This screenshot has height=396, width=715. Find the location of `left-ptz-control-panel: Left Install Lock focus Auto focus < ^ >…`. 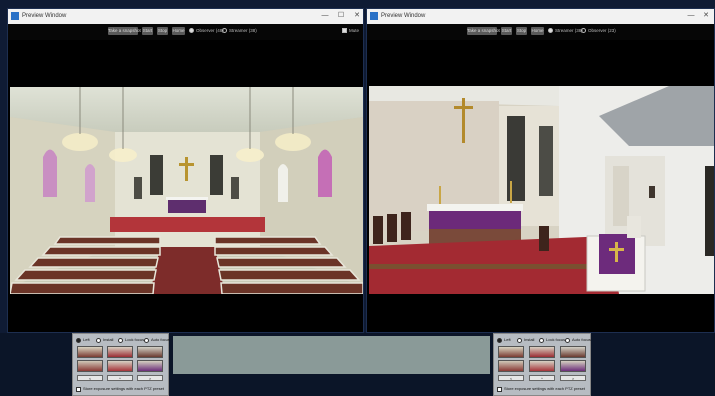

left-ptz-control-panel: Left Install Lock focus Auto focus < ^ >… is located at coordinates (121, 364).